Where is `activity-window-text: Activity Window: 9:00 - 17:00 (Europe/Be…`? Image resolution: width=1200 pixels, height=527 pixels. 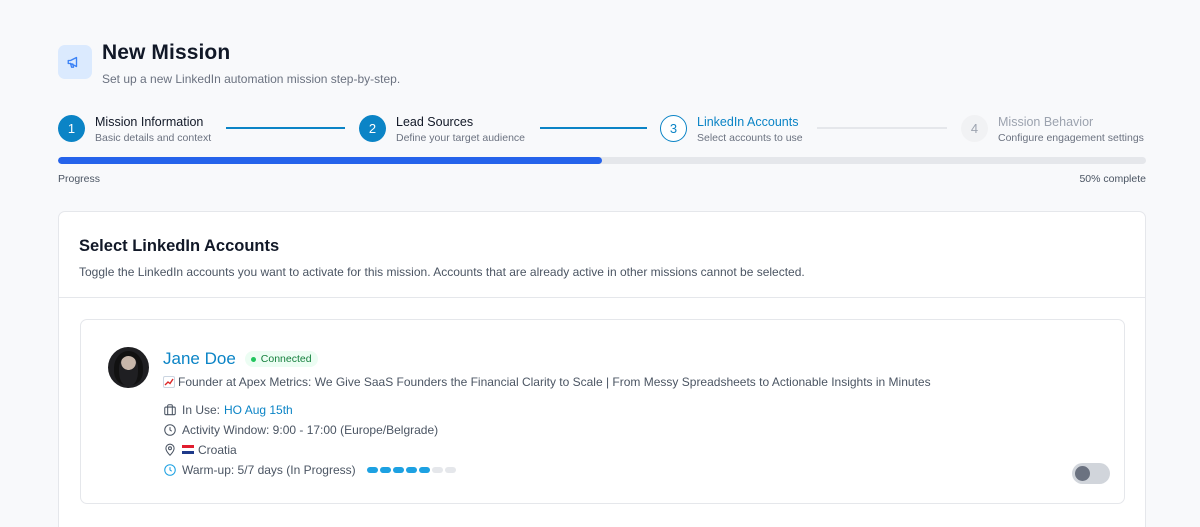 activity-window-text: Activity Window: 9:00 - 17:00 (Europe/Be… is located at coordinates (310, 429).